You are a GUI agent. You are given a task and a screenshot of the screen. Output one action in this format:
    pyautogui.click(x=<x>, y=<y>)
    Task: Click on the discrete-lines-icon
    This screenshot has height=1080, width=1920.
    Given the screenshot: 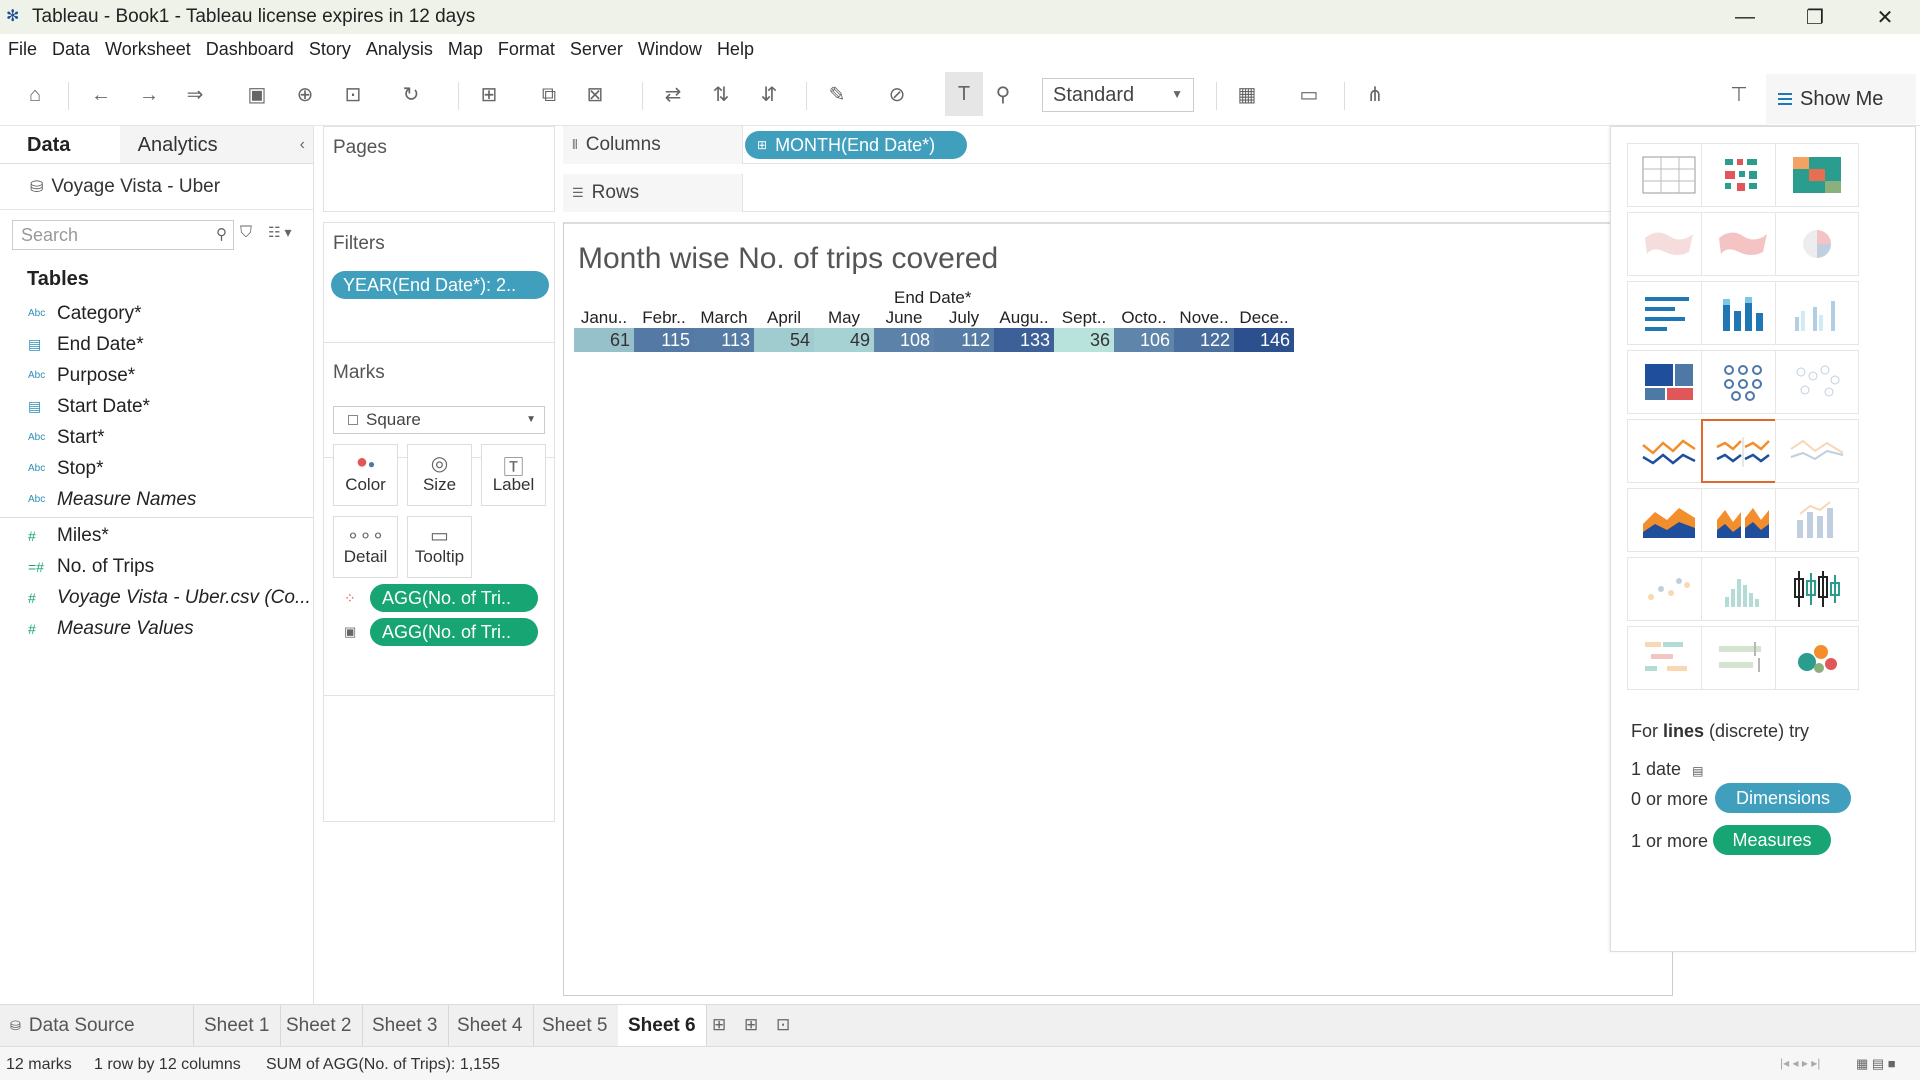 What is the action you would take?
    pyautogui.click(x=1743, y=451)
    